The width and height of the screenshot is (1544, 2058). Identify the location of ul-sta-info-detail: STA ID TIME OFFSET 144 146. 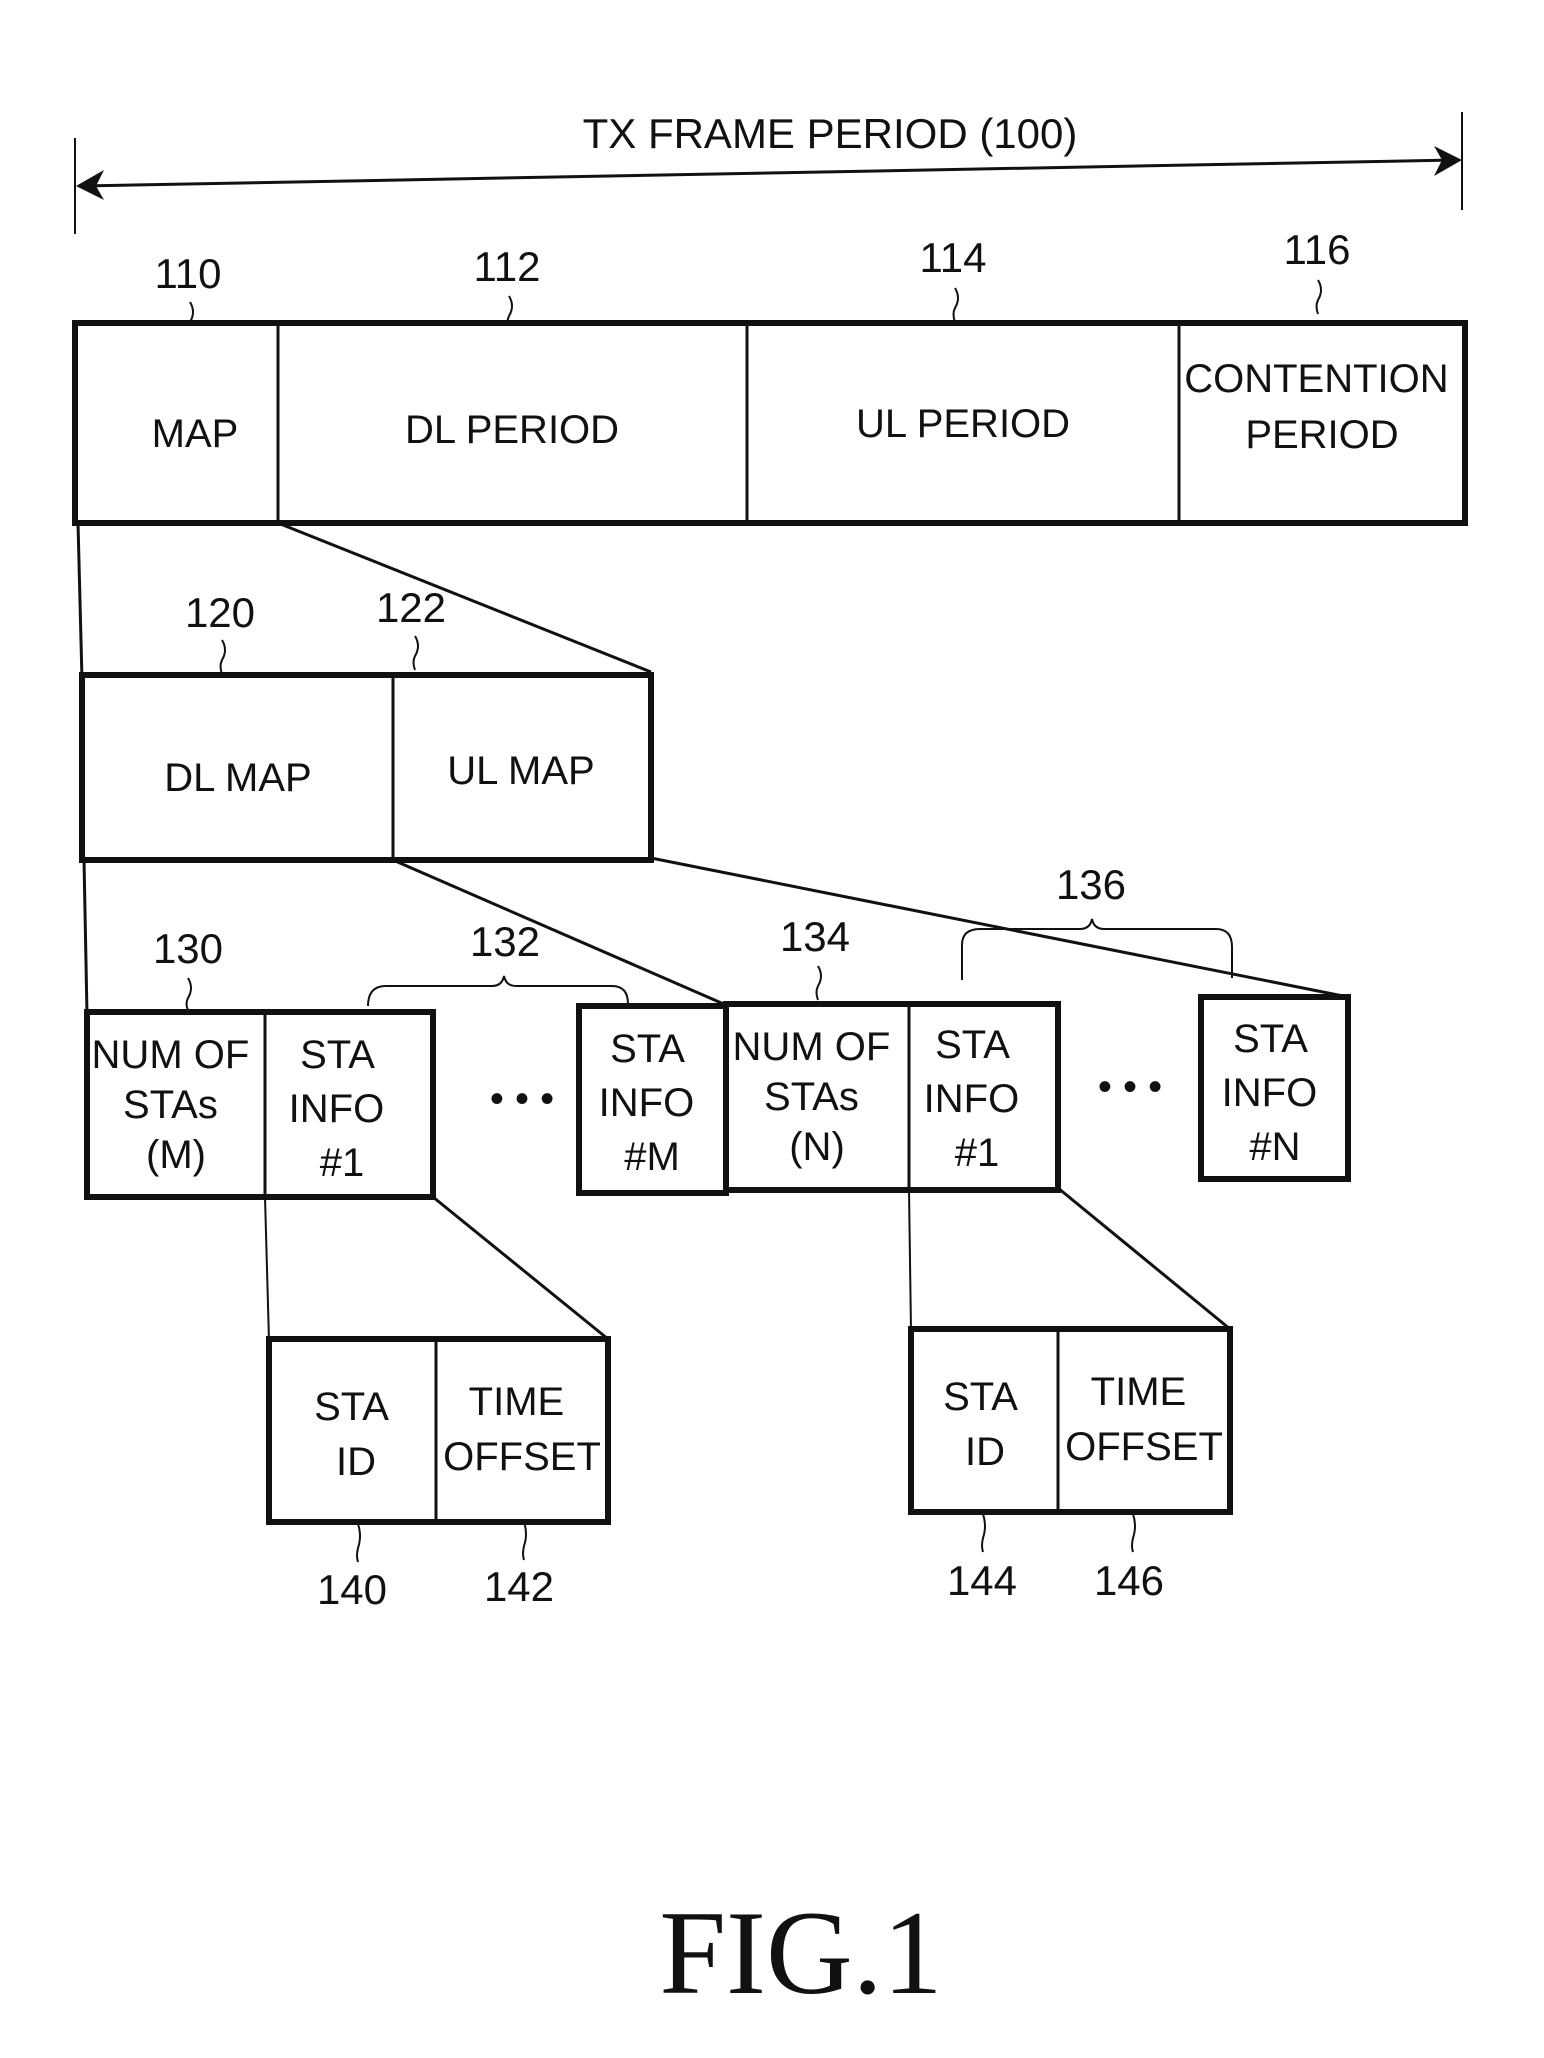
(1070, 1465).